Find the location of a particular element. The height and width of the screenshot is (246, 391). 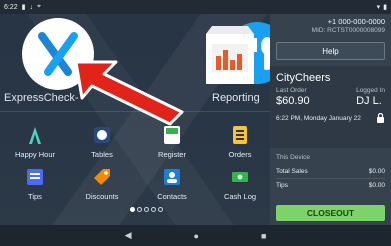

page-indicator is located at coordinates (146, 209).